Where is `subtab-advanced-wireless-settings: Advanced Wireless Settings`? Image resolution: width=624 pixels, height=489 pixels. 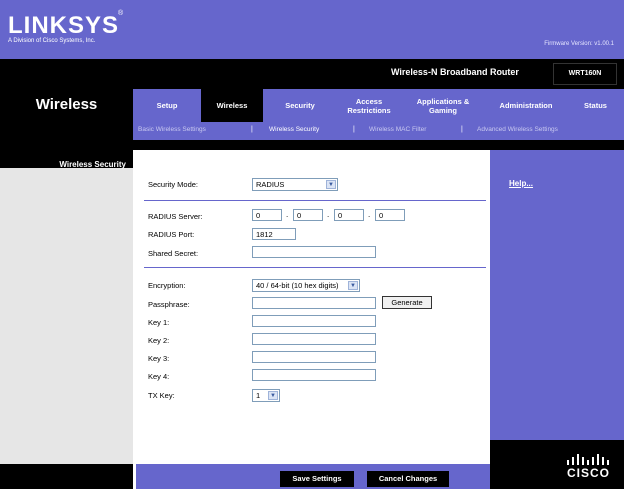
subtab-advanced-wireless-settings: Advanced Wireless Settings is located at coordinates (517, 129).